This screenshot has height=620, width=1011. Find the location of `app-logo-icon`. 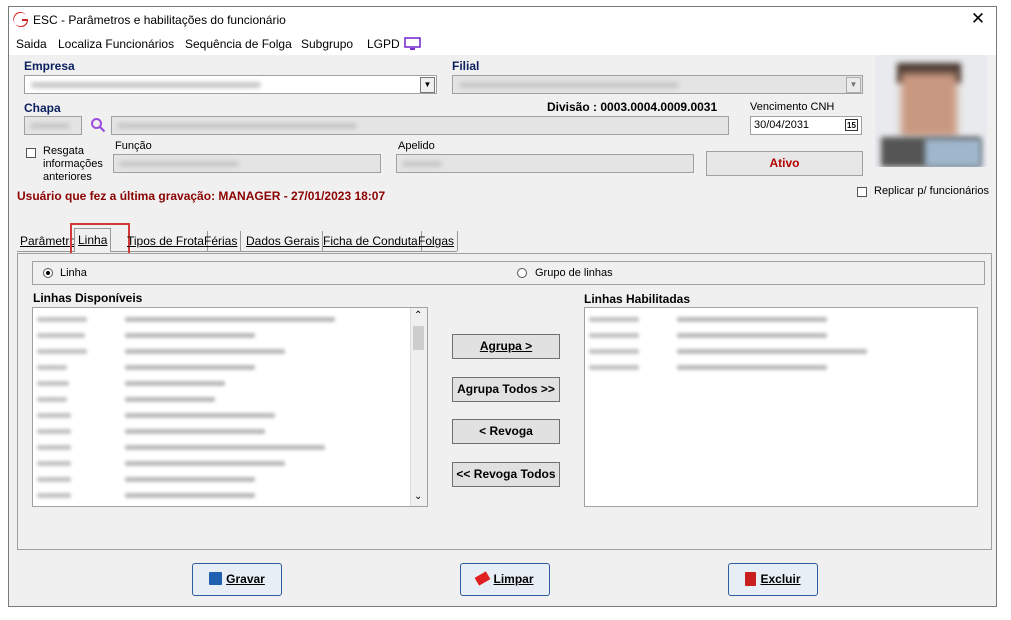

app-logo-icon is located at coordinates (20, 19).